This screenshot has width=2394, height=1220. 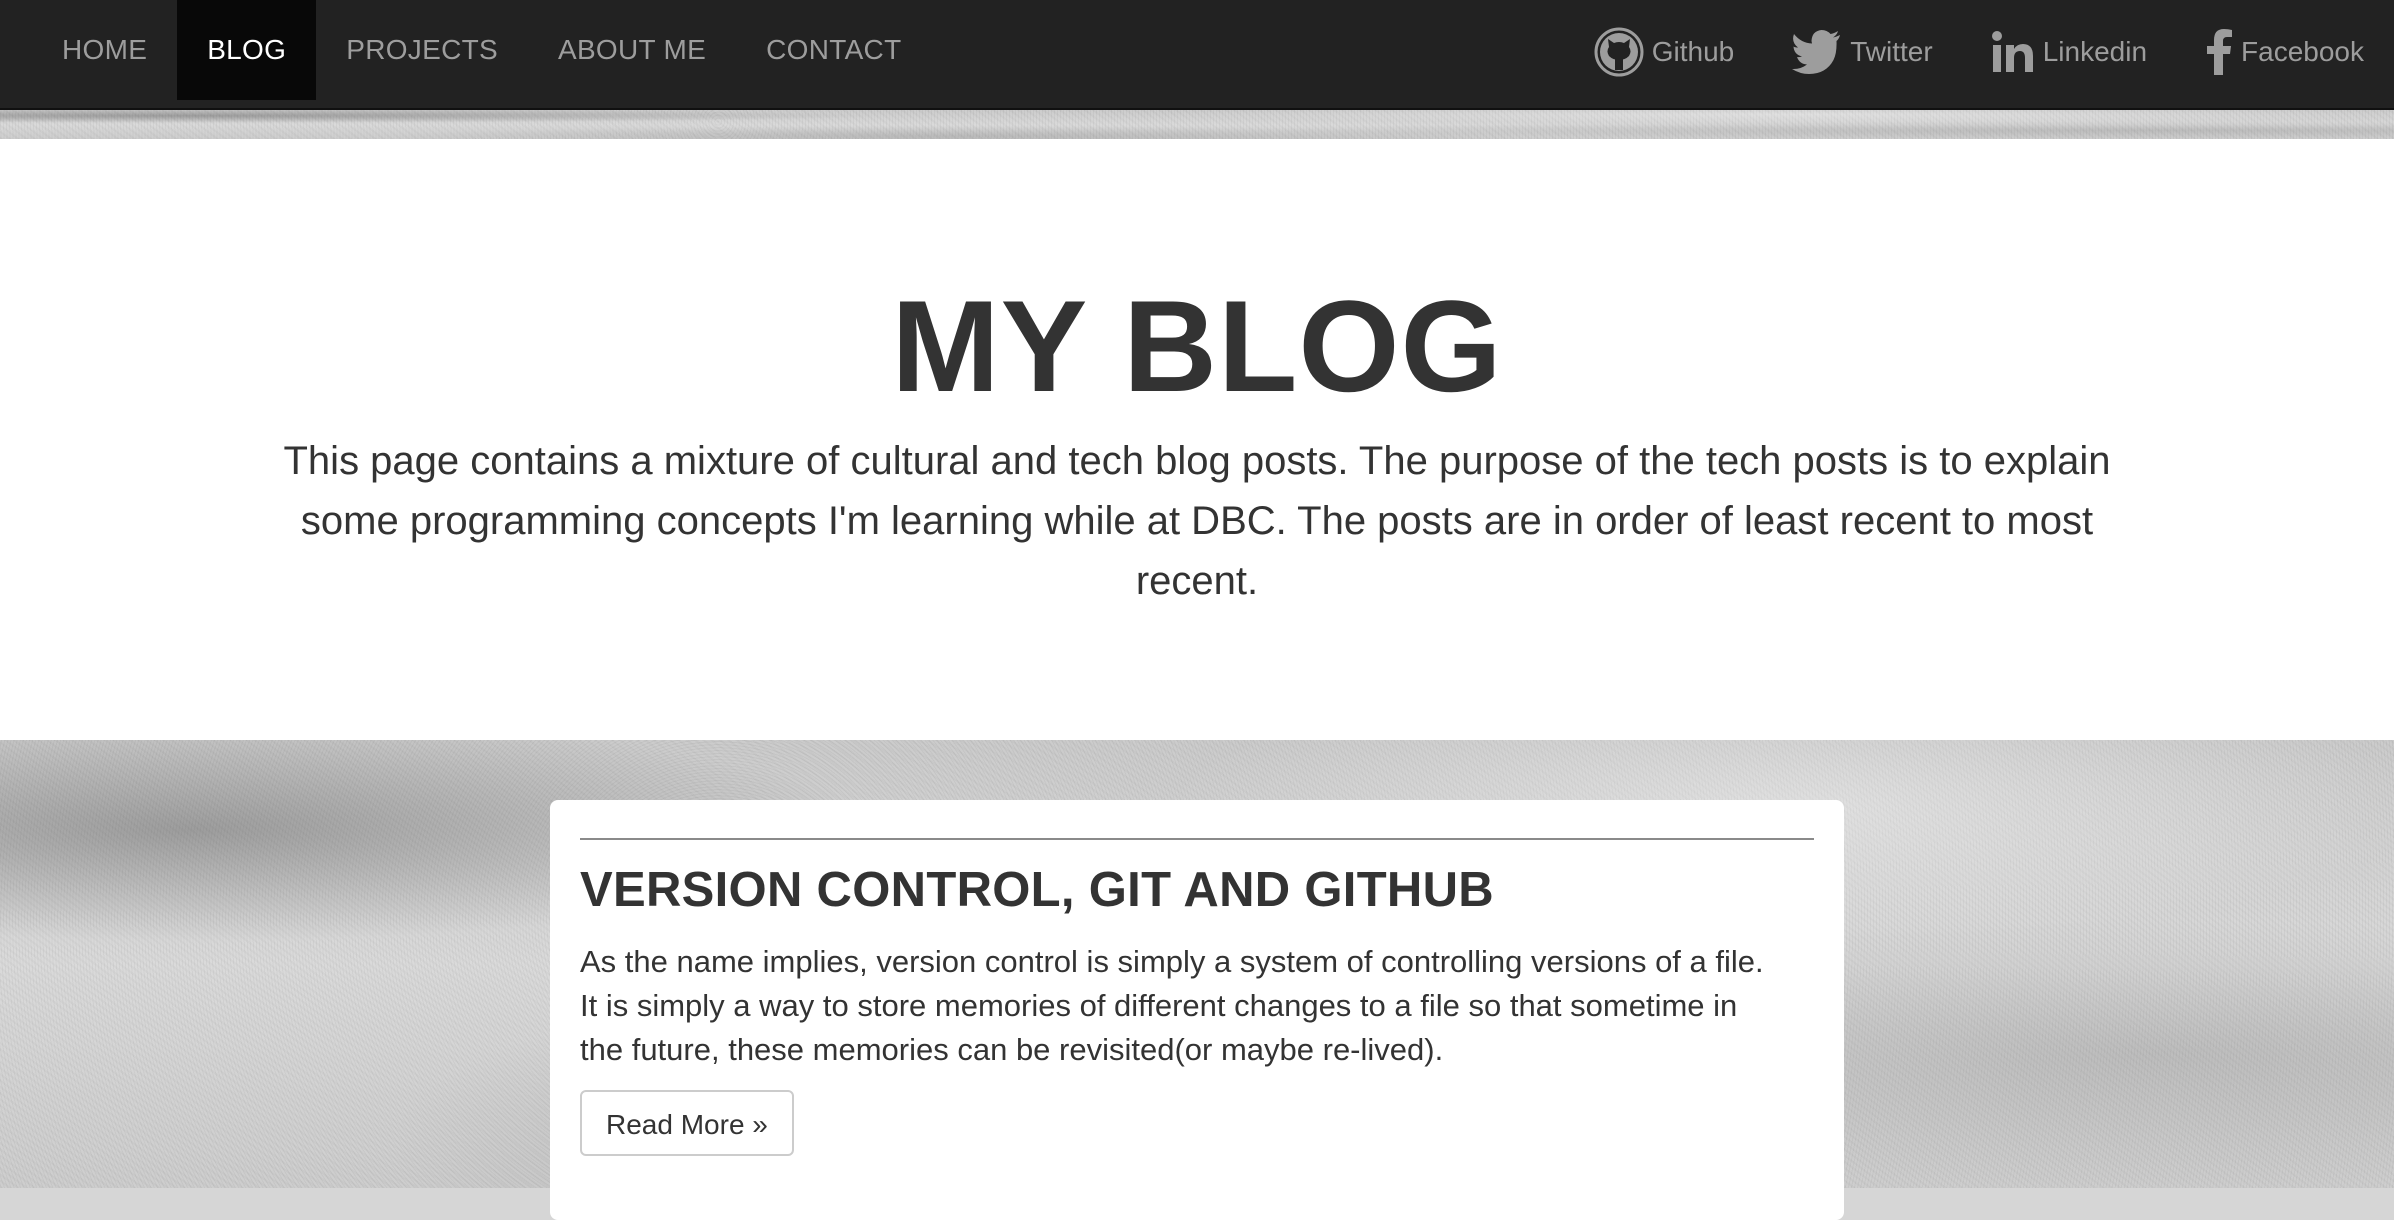 I want to click on nav-item-blog: BLOG, so click(x=247, y=50).